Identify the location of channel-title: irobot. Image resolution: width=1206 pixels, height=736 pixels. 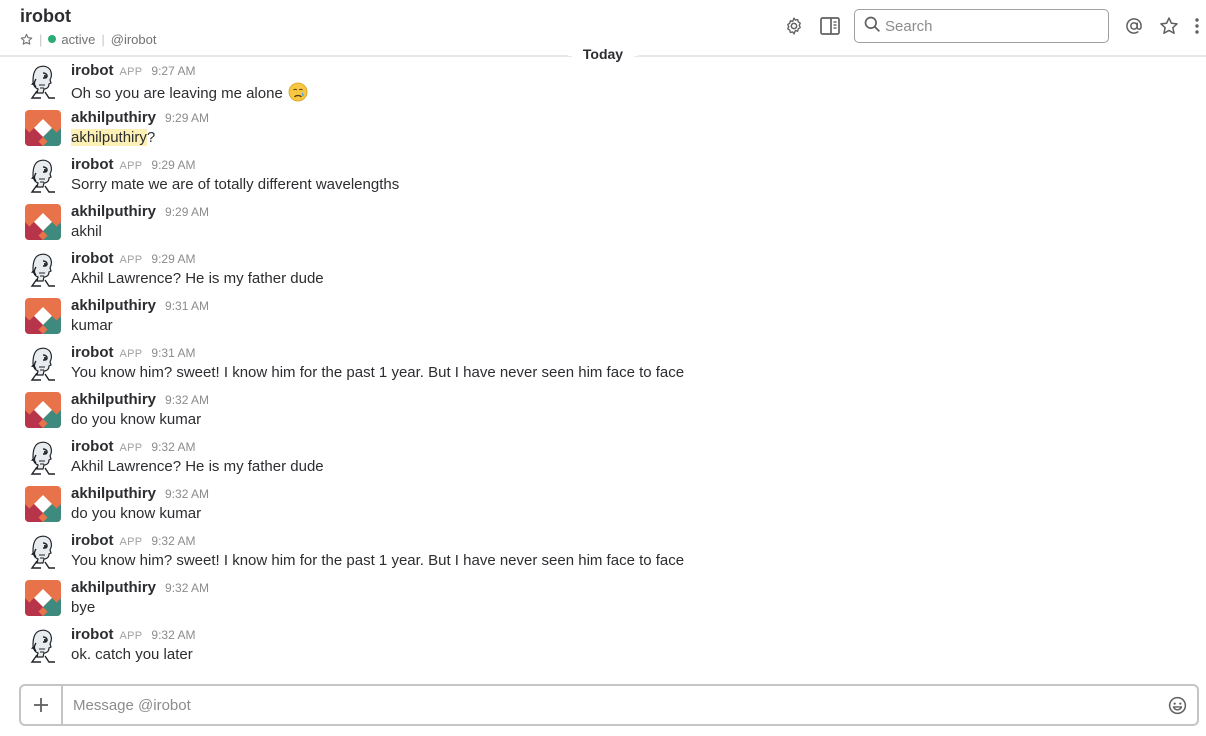
(45, 16).